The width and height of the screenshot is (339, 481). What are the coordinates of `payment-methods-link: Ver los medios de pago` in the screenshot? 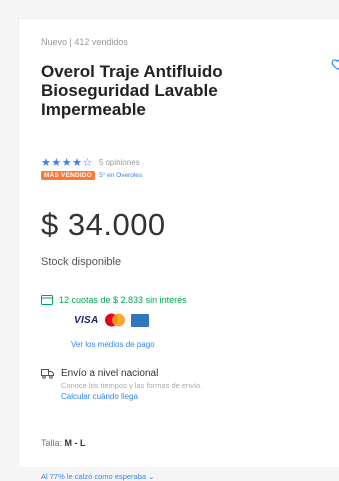 It's located at (113, 344).